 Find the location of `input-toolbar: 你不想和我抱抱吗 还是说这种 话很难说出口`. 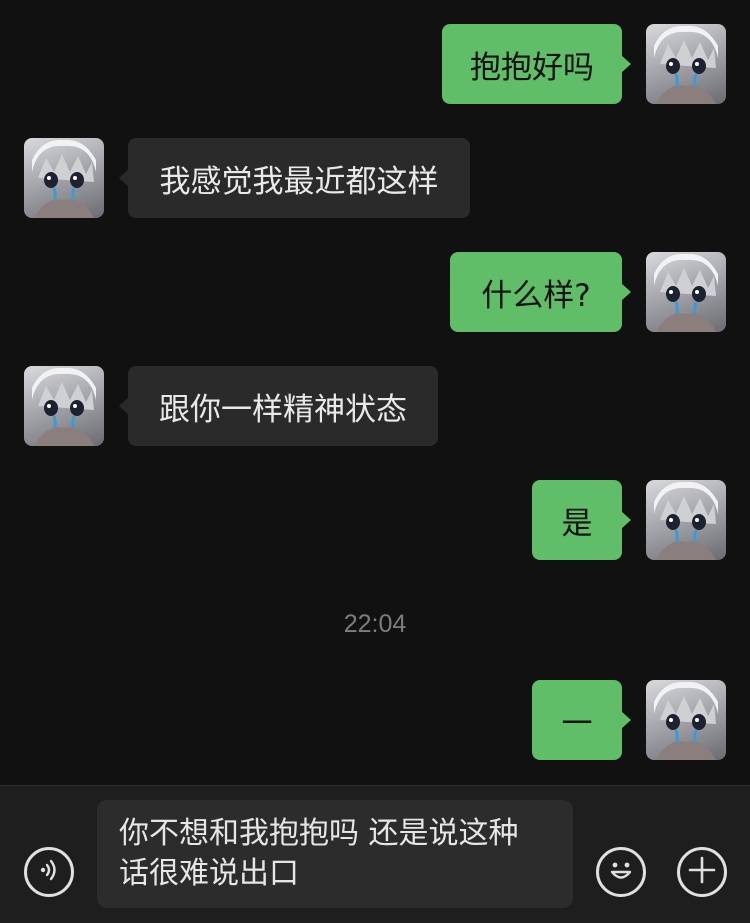

input-toolbar: 你不想和我抱抱吗 还是说这种 话很难说出口 is located at coordinates (375, 854).